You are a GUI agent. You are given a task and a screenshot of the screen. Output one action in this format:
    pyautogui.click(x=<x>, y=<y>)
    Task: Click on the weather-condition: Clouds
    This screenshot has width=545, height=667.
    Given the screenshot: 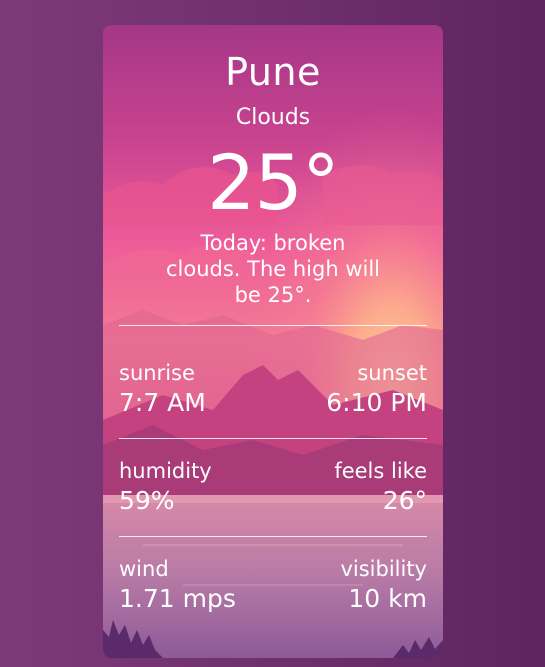 What is the action you would take?
    pyautogui.click(x=273, y=117)
    